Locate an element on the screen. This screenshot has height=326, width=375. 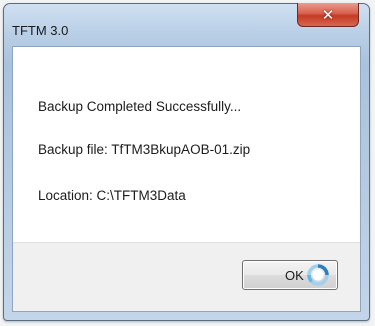
ok-button-label: OK is located at coordinates (294, 275).